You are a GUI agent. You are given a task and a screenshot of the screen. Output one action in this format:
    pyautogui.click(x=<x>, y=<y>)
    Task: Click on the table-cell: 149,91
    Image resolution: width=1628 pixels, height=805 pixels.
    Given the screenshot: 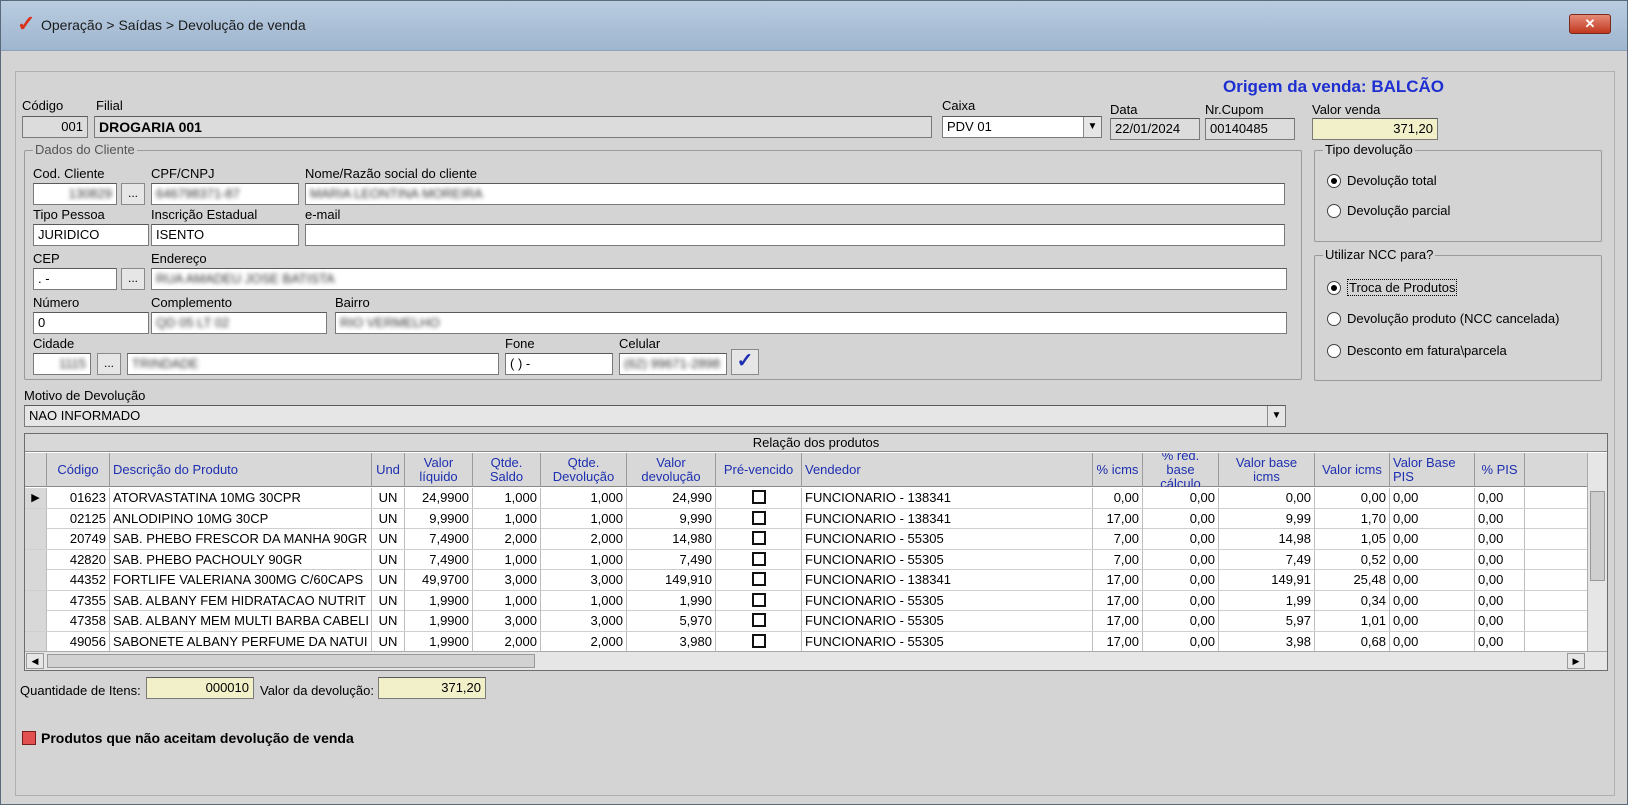 What is the action you would take?
    pyautogui.click(x=1267, y=580)
    